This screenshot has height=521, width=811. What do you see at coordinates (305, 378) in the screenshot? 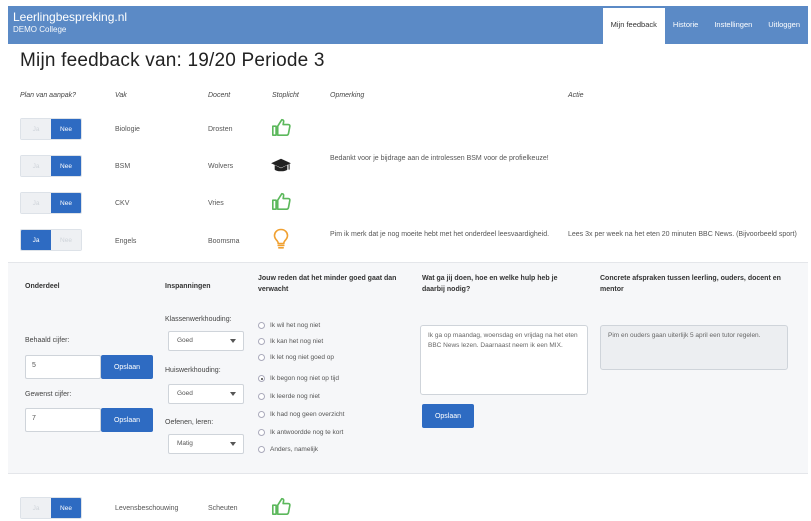
I see `reason-label: Ik begon nog niet op tijd` at bounding box center [305, 378].